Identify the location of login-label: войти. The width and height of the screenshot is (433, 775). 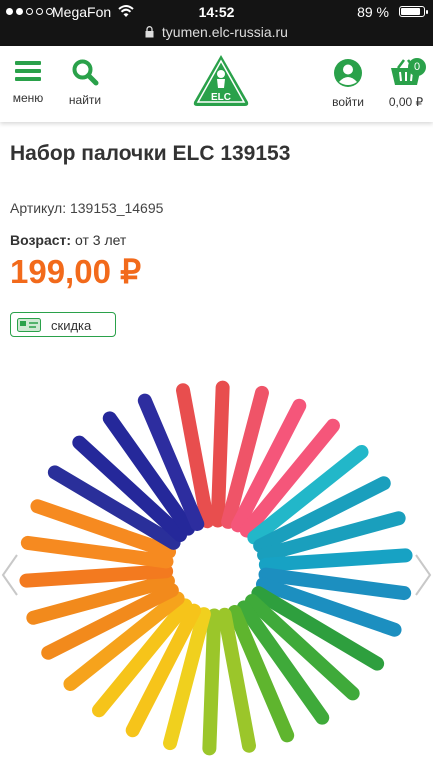
(348, 102).